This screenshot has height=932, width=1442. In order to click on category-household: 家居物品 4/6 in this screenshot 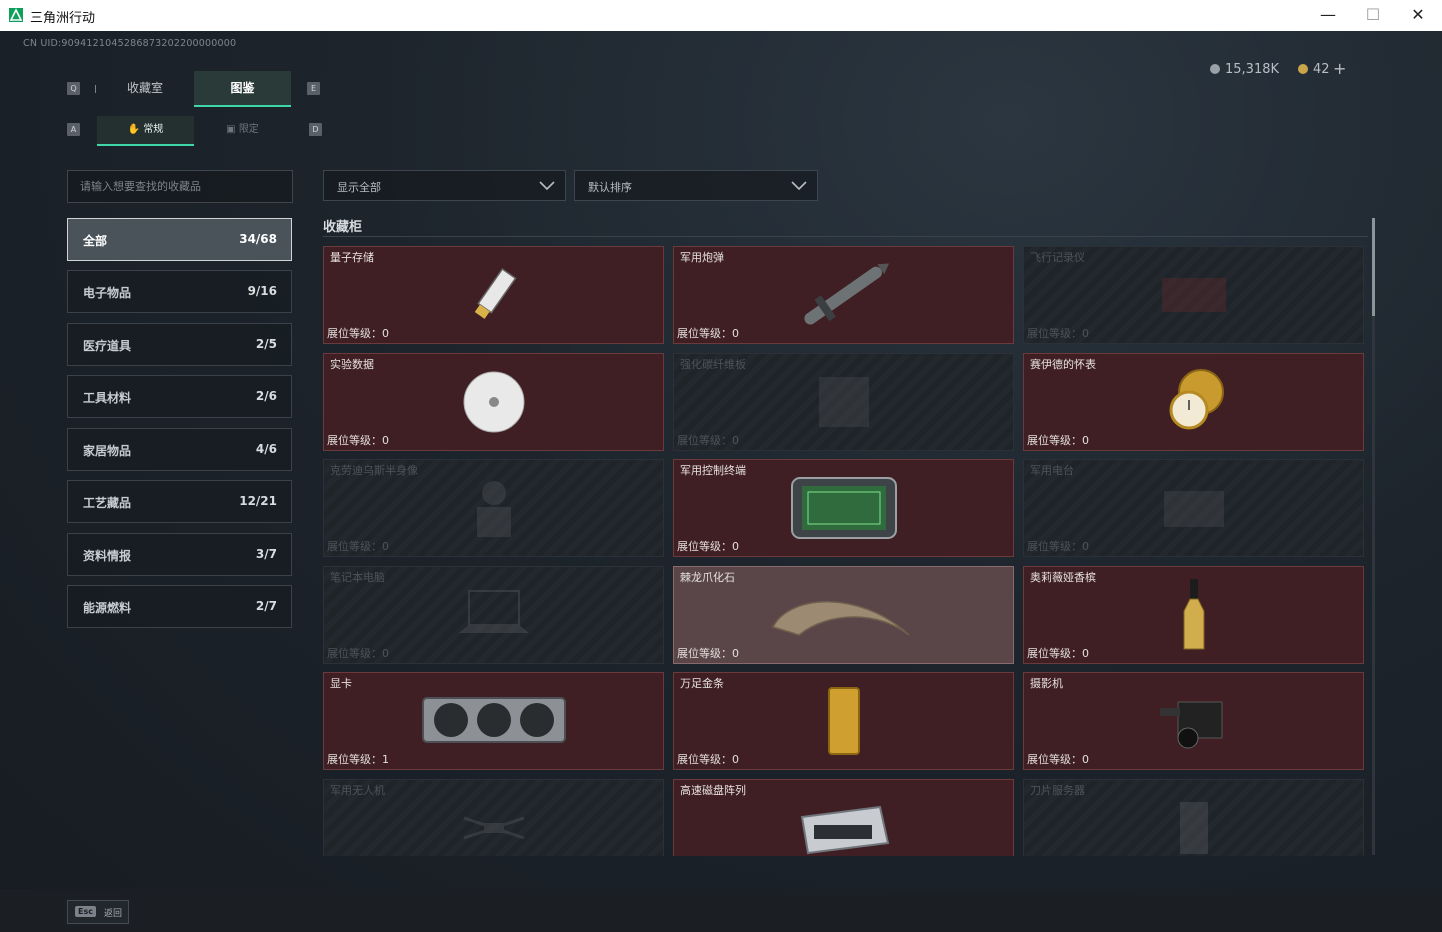, I will do `click(179, 449)`.